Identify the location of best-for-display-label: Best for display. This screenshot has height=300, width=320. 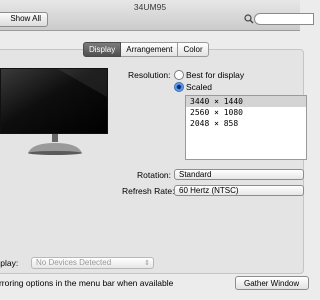
(215, 75).